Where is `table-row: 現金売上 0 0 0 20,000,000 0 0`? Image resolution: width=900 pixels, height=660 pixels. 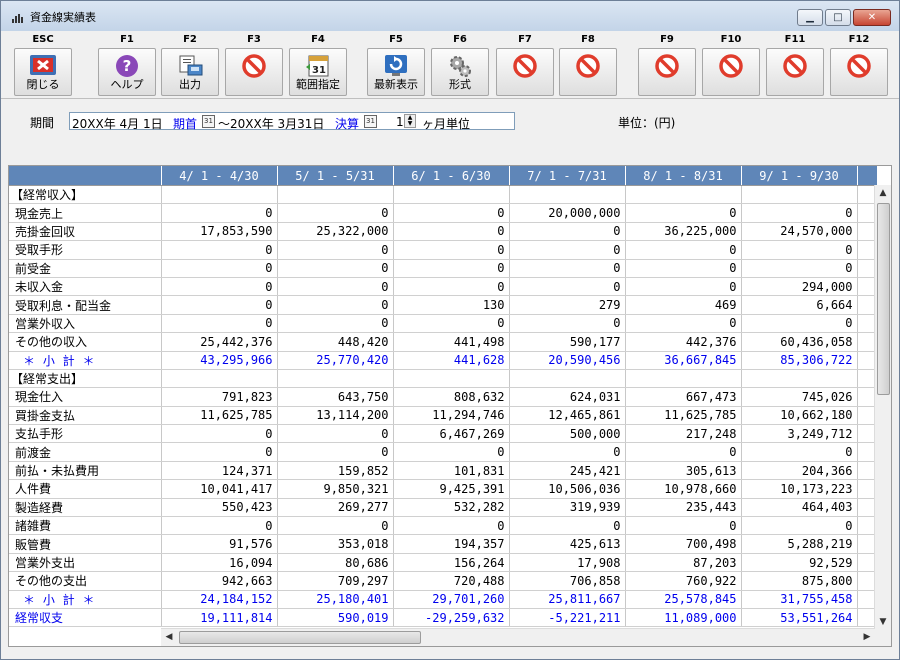
table-row: 現金売上 0 0 0 20,000,000 0 0 is located at coordinates (443, 213).